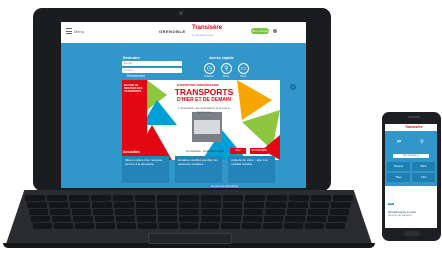  What do you see at coordinates (411, 156) in the screenshot?
I see `phone-itinerary-button: Mes itinéraires` at bounding box center [411, 156].